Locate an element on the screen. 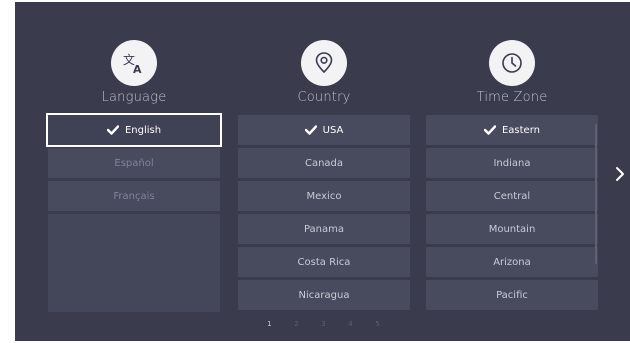 Image resolution: width=630 pixels, height=343 pixels. list-item-arizona: Arizona is located at coordinates (512, 262).